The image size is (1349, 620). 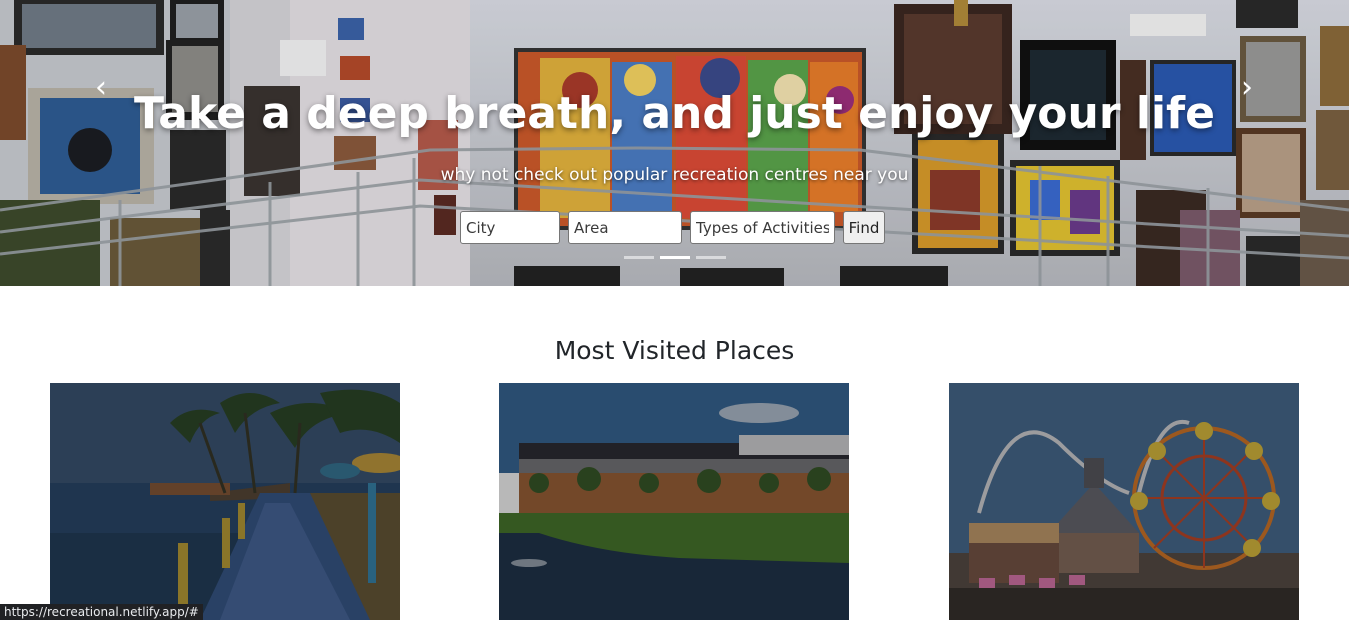 I want to click on section-title: Most Visited Places, so click(x=674, y=350).